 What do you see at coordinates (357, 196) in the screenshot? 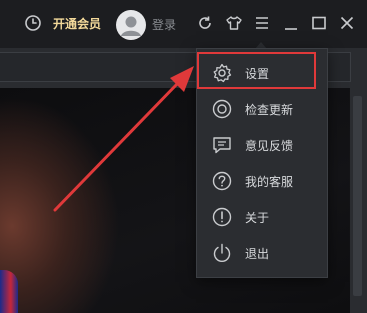
I see `scrollbar-thumb` at bounding box center [357, 196].